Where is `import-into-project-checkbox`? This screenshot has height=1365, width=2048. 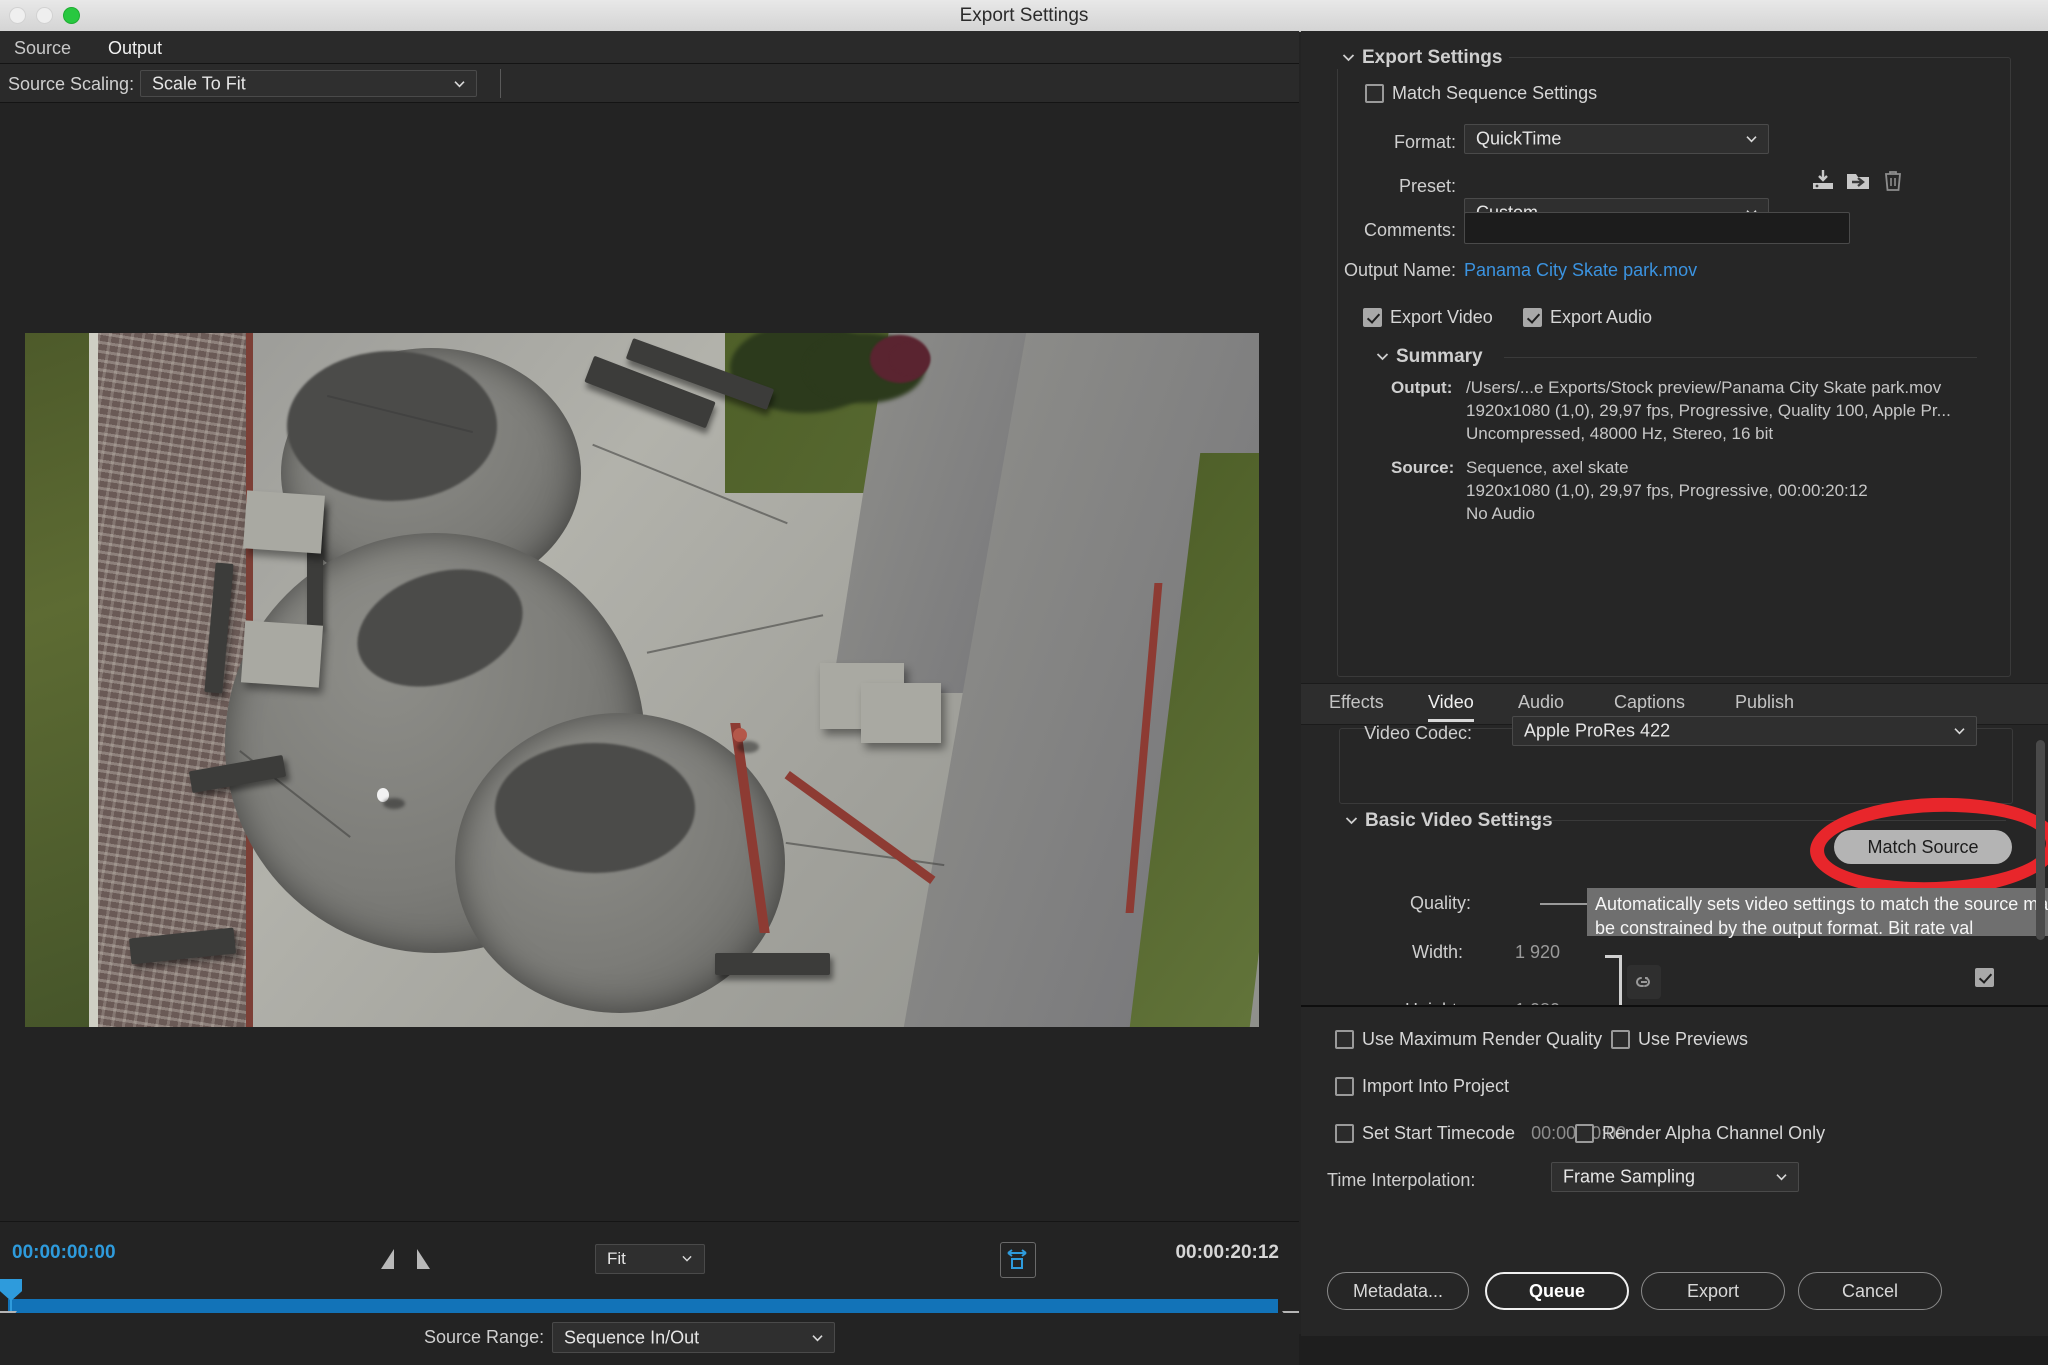
import-into-project-checkbox is located at coordinates (1344, 1086).